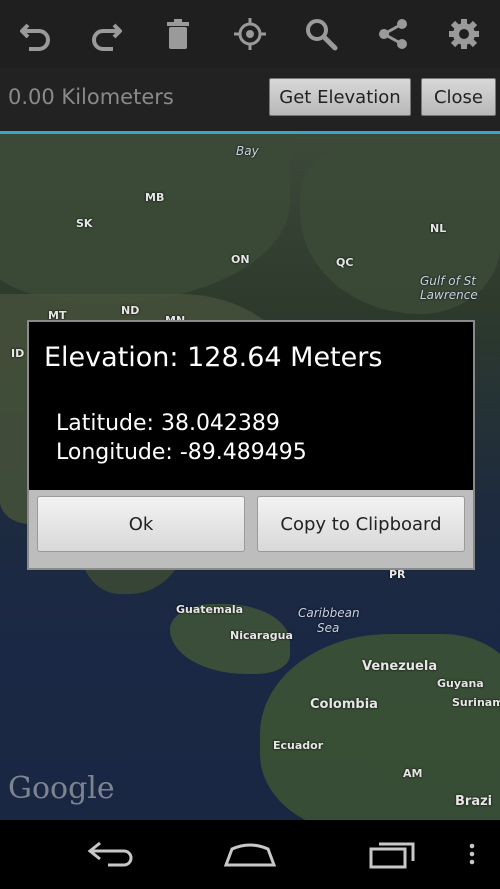 The height and width of the screenshot is (889, 500). I want to click on longitude-text: Longitude: -89.489495, so click(181, 452).